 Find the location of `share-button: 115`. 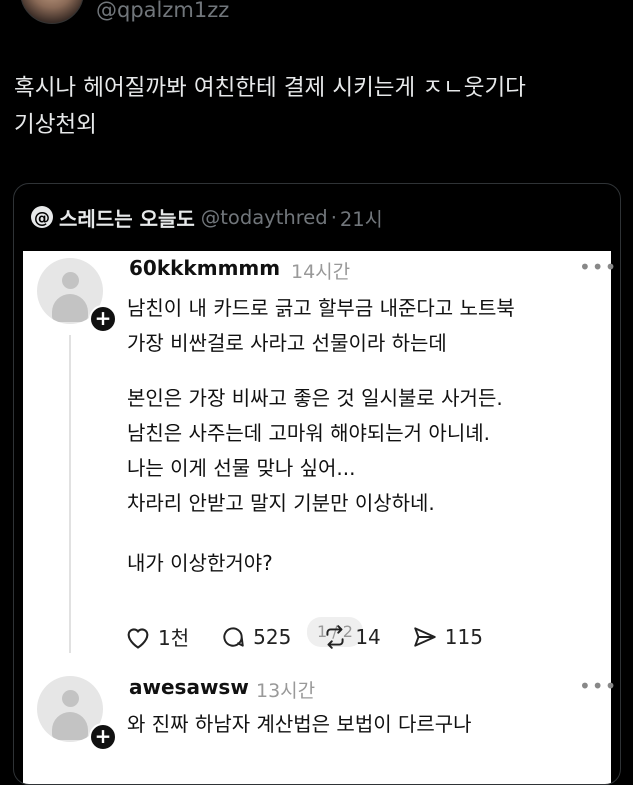

share-button: 115 is located at coordinates (447, 637).